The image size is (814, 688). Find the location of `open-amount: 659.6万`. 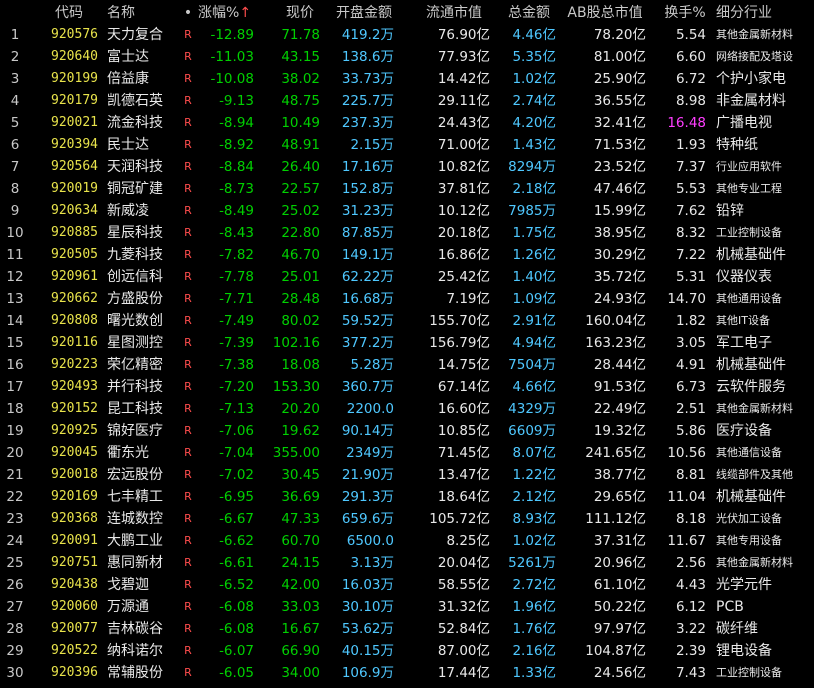

open-amount: 659.6万 is located at coordinates (367, 519).